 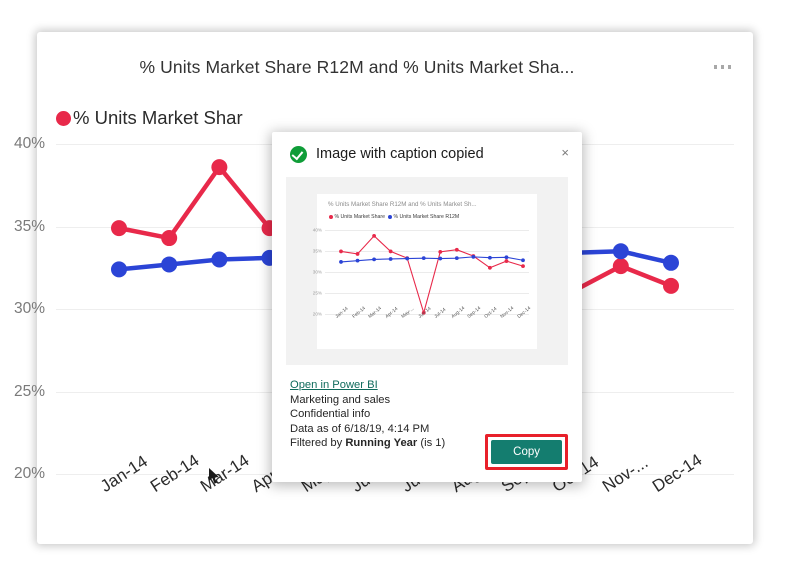 What do you see at coordinates (381, 443) in the screenshot?
I see `caption-filter-field: Running Year` at bounding box center [381, 443].